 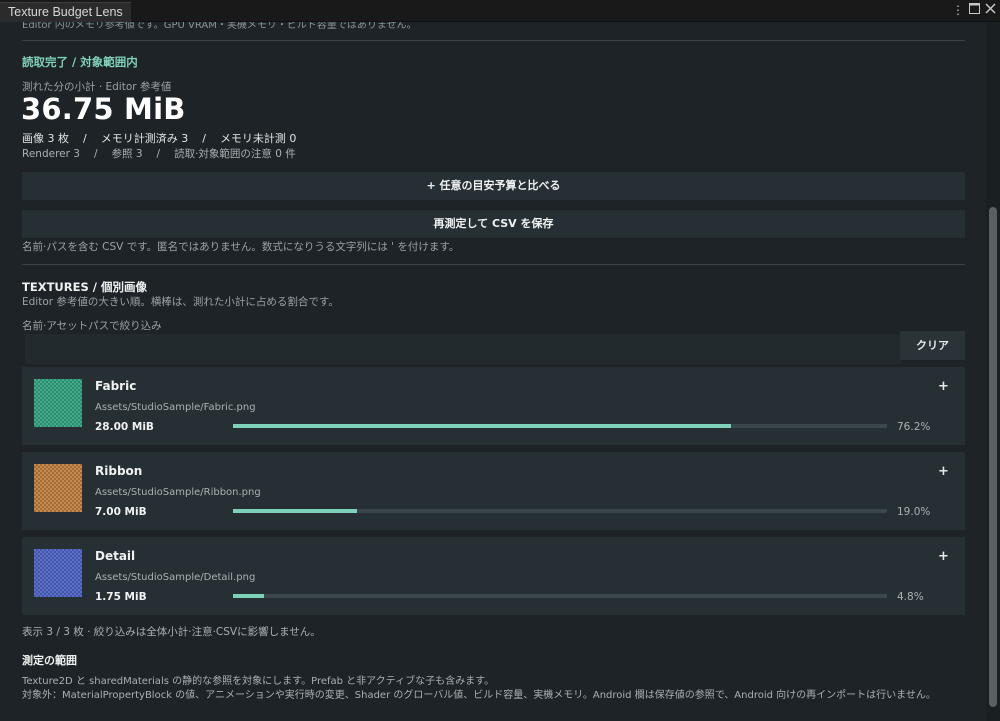 I want to click on texture-size: 1.75 MiB, so click(x=121, y=597).